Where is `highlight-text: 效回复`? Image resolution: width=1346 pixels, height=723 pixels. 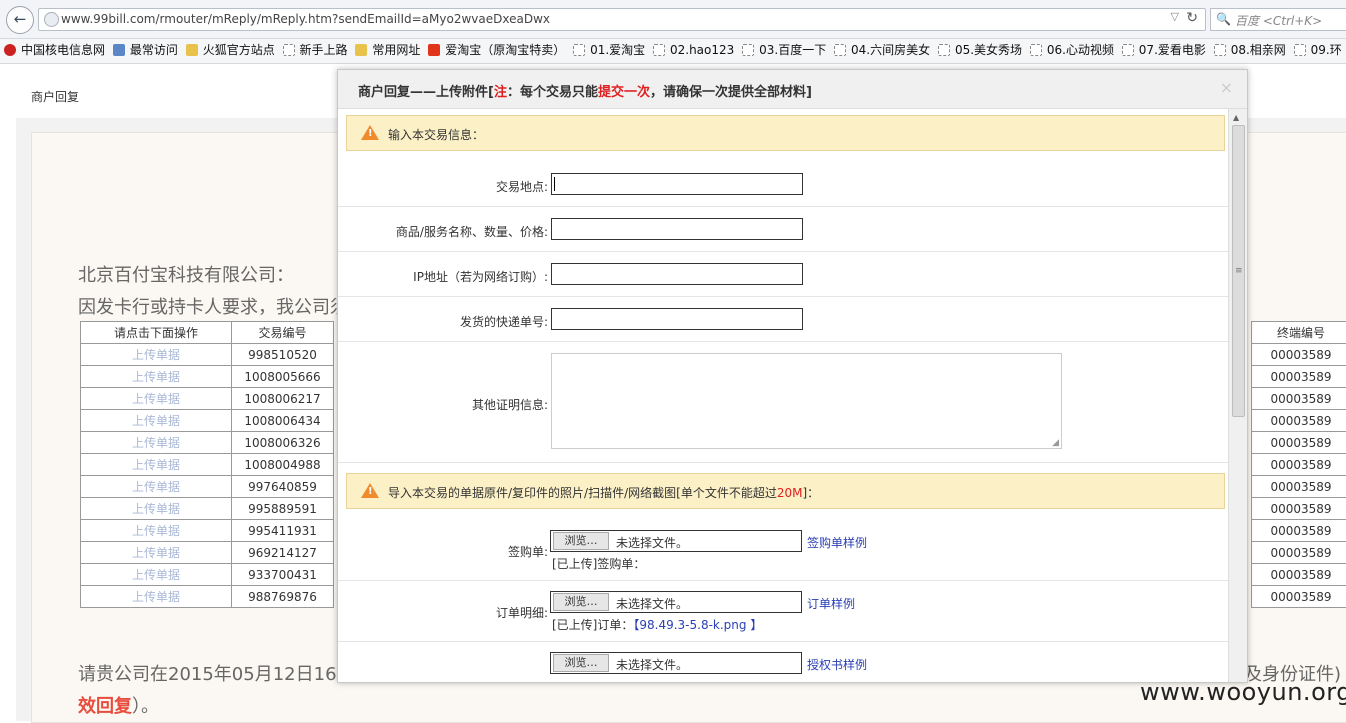
highlight-text: 效回复 is located at coordinates (105, 706).